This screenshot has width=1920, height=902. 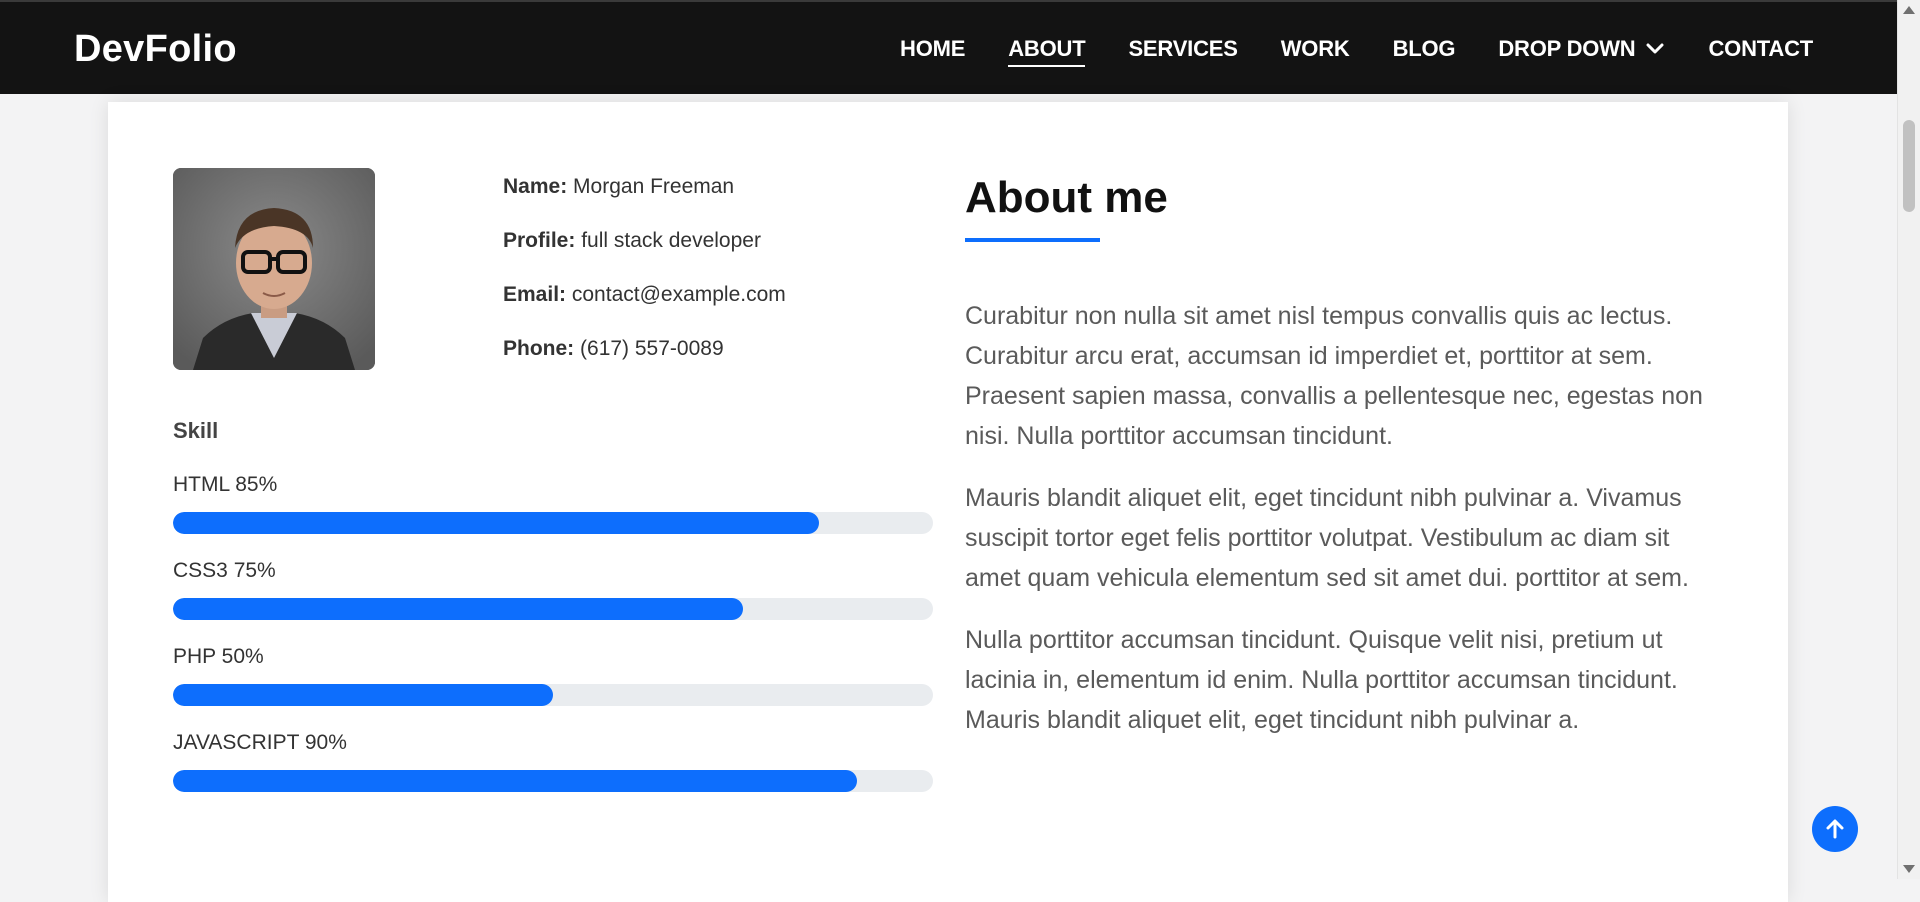 What do you see at coordinates (1909, 869) in the screenshot?
I see `scroll-down-arrow` at bounding box center [1909, 869].